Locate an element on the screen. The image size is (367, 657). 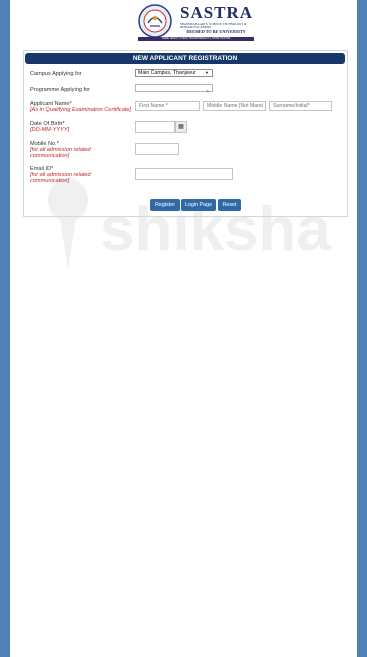
chevron-down-icon: ▼ is located at coordinates (207, 72).